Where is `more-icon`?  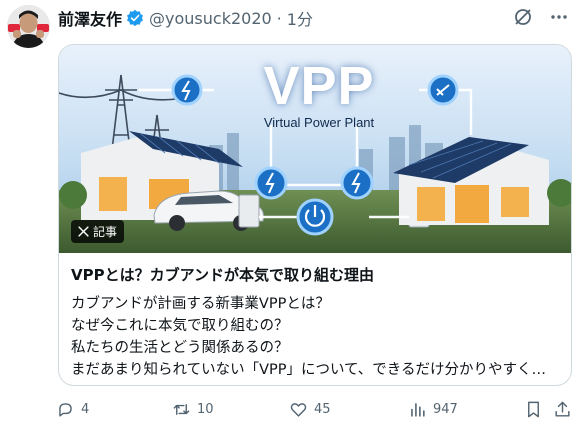
more-icon is located at coordinates (559, 17).